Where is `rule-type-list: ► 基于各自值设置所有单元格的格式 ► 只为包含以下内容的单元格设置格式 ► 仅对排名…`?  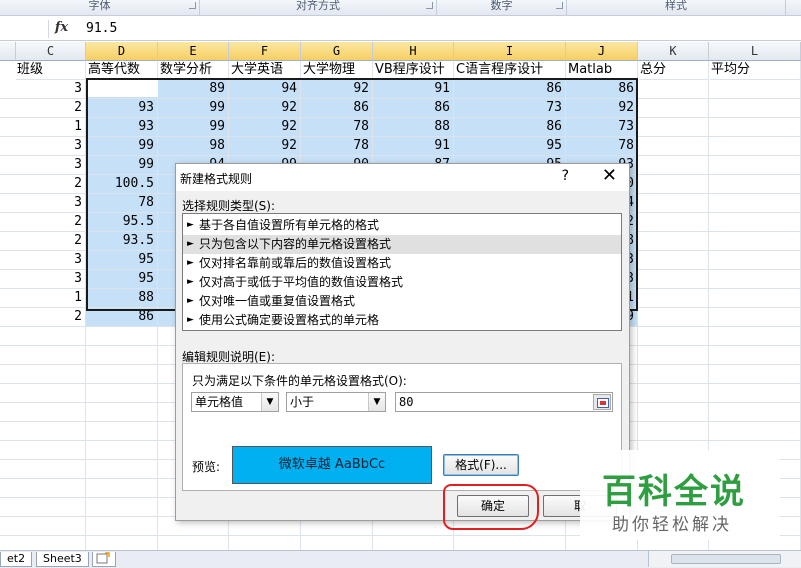
rule-type-list: ► 基于各自值设置所有单元格的格式 ► 只为包含以下内容的单元格设置格式 ► 仅对排名… is located at coordinates (402, 272).